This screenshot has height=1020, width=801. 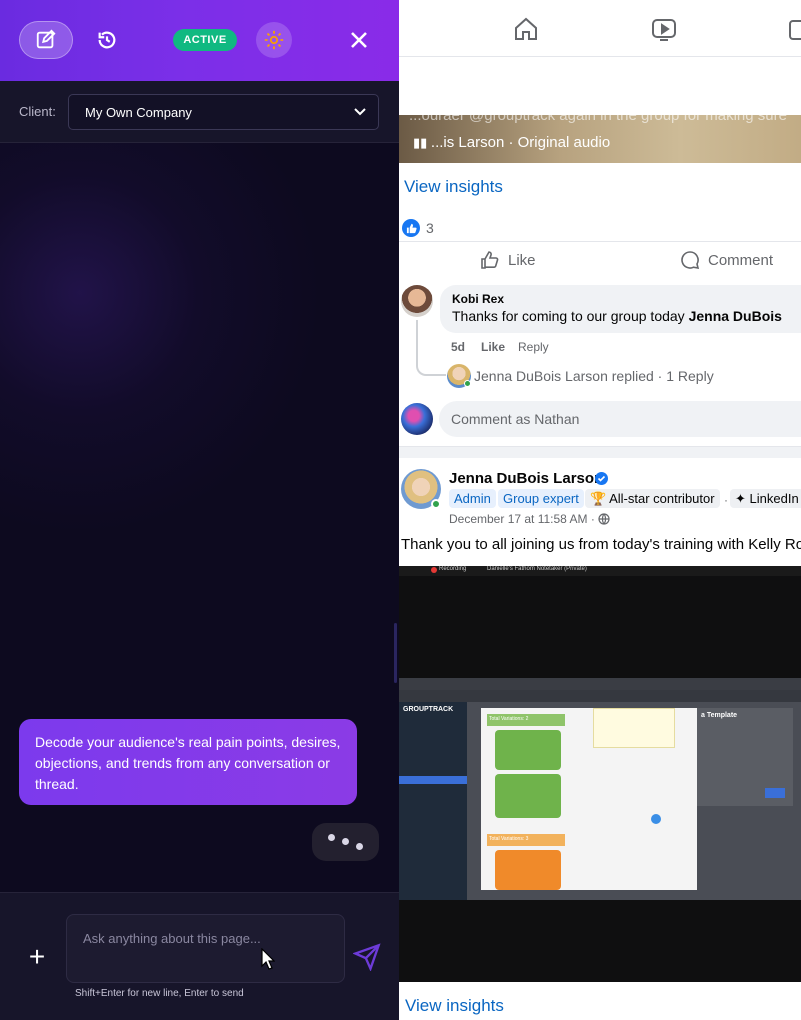 I want to click on chevron-down-icon, so click(x=360, y=112).